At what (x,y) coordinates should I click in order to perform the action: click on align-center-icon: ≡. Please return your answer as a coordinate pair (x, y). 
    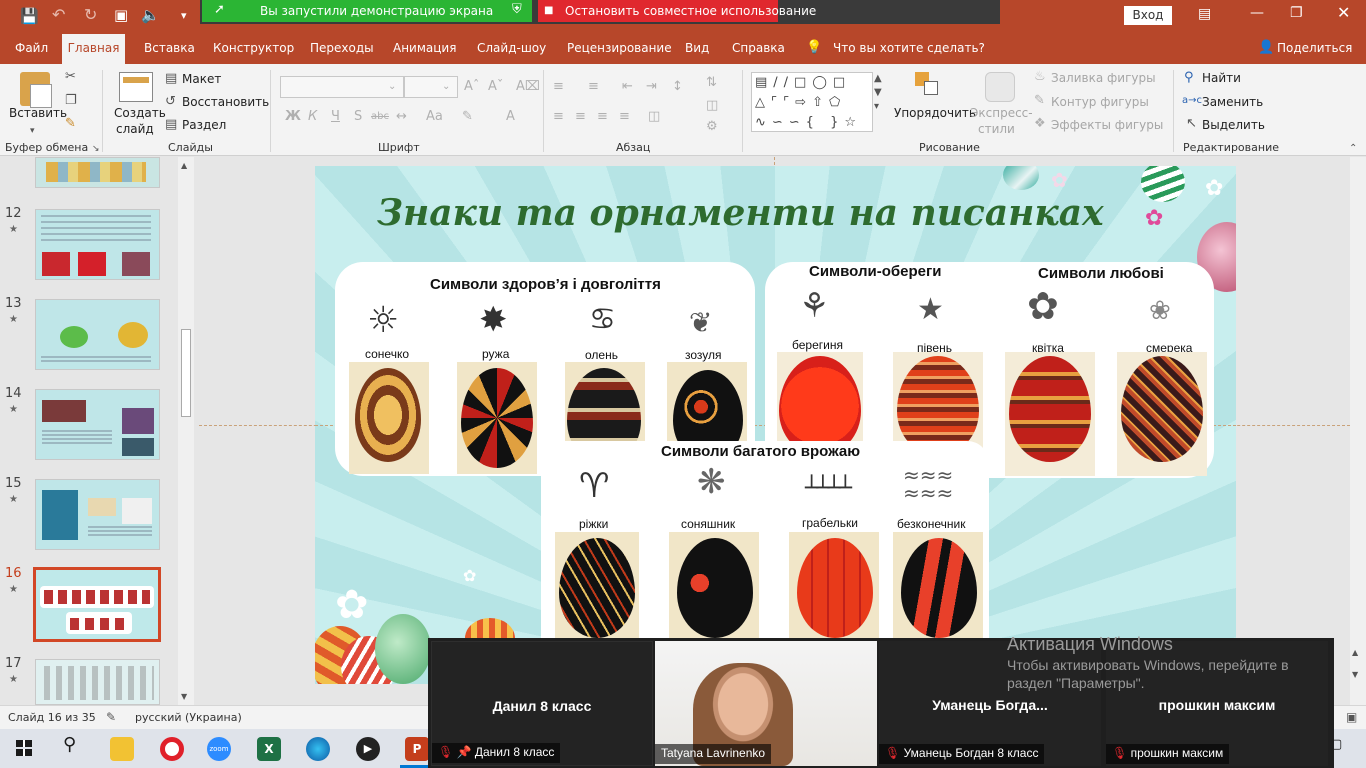
    Looking at the image, I should click on (580, 117).